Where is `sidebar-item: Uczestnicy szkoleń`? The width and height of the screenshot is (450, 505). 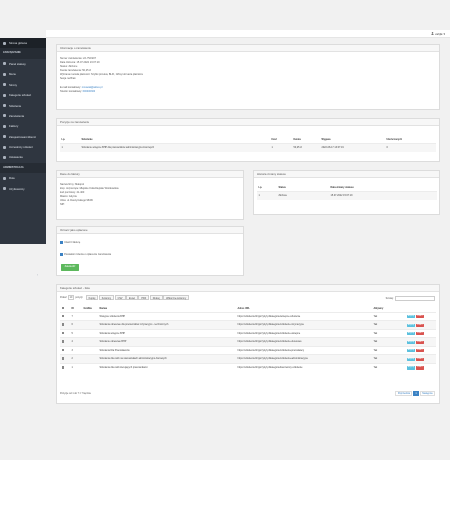 sidebar-item: Uczestnicy szkoleń is located at coordinates (23, 147).